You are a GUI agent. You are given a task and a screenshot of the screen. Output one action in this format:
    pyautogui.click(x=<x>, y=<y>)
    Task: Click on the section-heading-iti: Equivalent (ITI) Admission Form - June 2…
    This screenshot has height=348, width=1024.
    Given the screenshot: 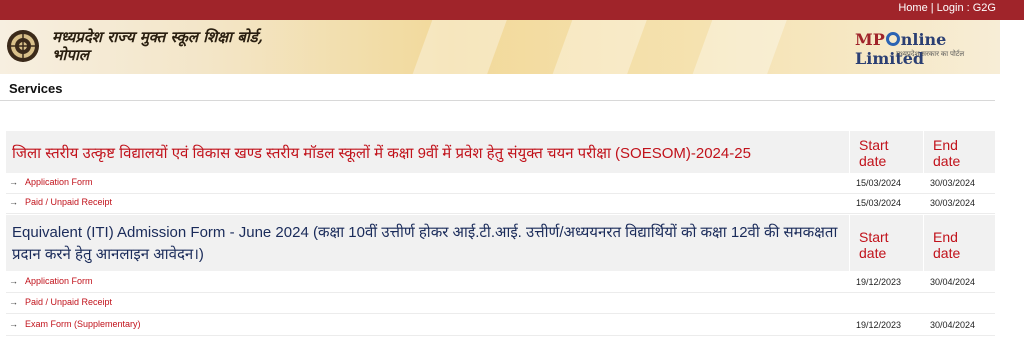 What is the action you would take?
    pyautogui.click(x=429, y=244)
    